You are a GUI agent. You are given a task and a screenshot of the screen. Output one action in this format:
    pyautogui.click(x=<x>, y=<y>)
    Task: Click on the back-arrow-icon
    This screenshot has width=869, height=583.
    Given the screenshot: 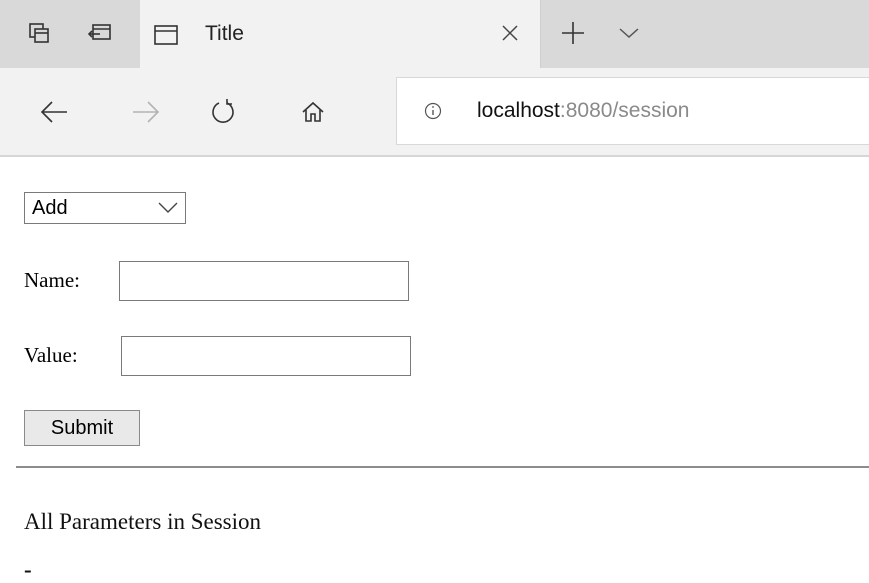 What is the action you would take?
    pyautogui.click(x=53, y=112)
    